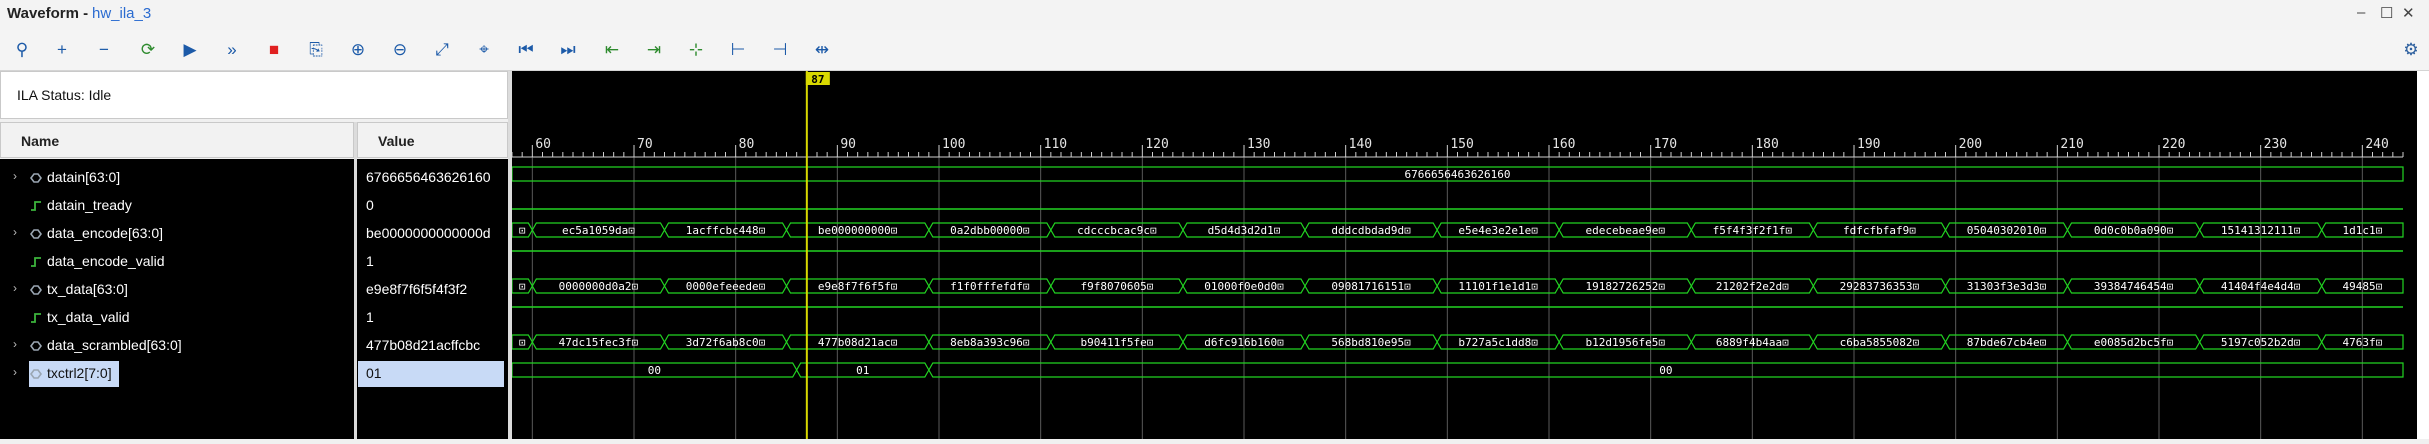 This screenshot has height=444, width=2429. What do you see at coordinates (432, 374) in the screenshot?
I see `value-row: 01` at bounding box center [432, 374].